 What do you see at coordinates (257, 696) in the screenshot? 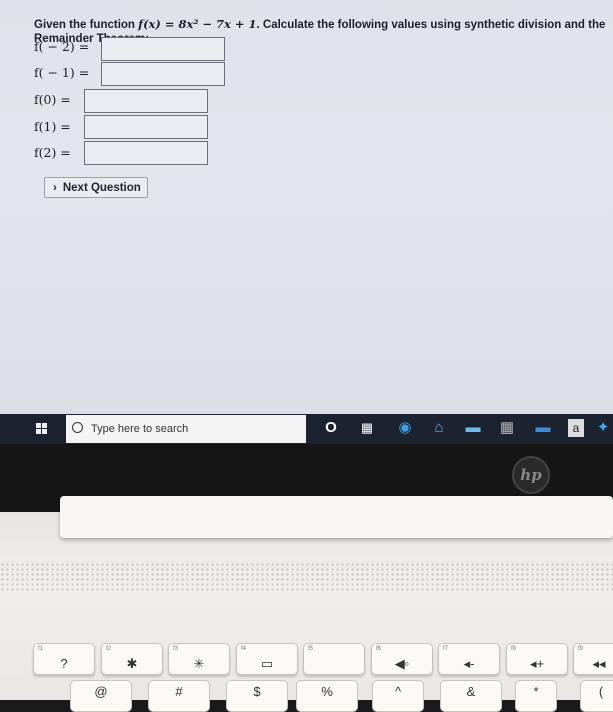
I see `key-4: $` at bounding box center [257, 696].